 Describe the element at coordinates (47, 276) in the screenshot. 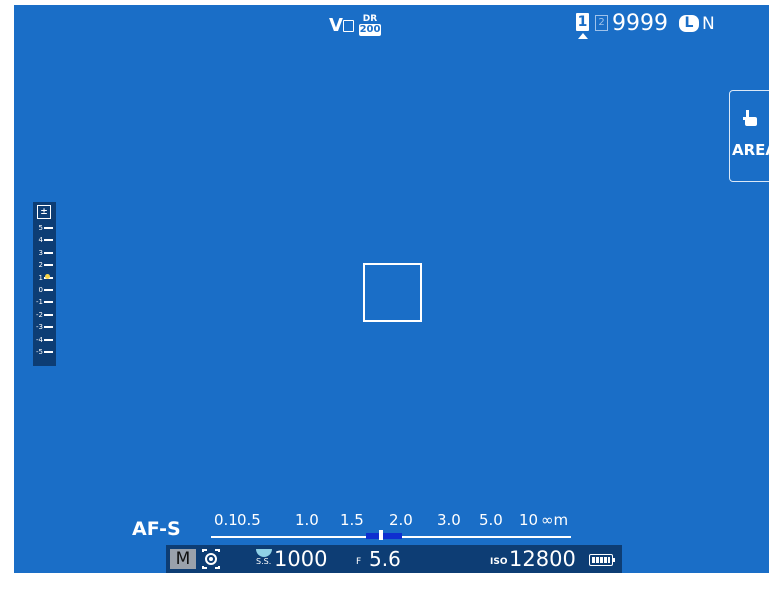

I see `exposure-marker` at that location.